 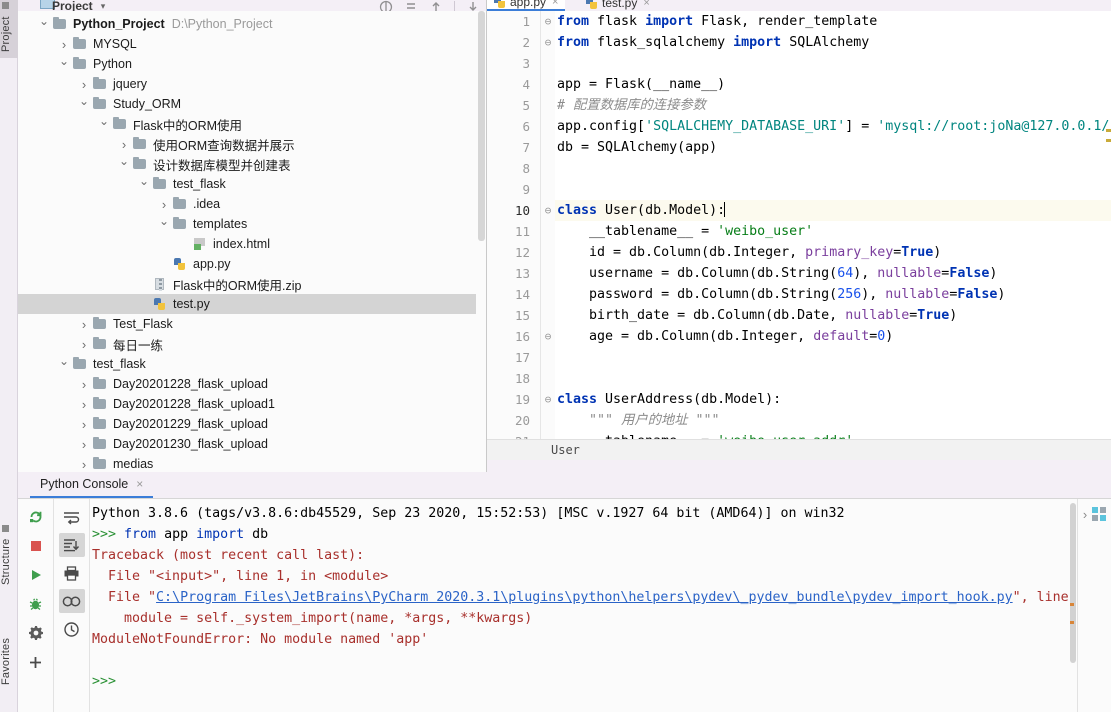 I want to click on line-number: 8, so click(x=513, y=168).